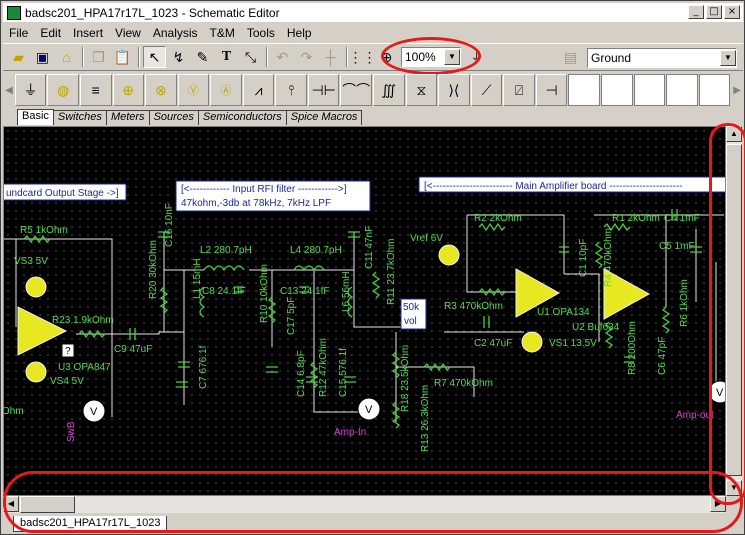  I want to click on label-c7: C7 676.1f, so click(203, 367).